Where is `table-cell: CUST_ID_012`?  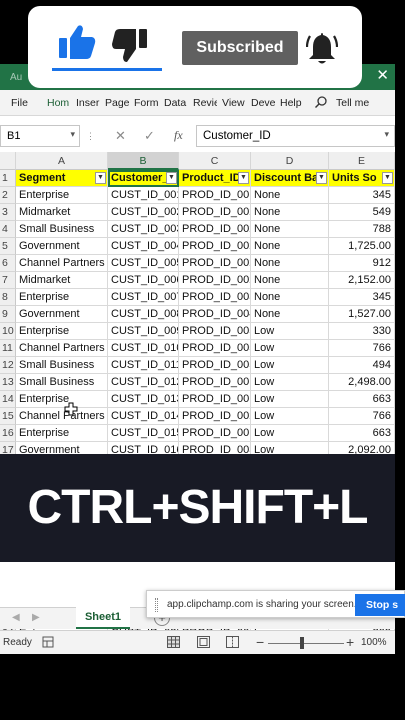
table-cell: CUST_ID_012 is located at coordinates (143, 382).